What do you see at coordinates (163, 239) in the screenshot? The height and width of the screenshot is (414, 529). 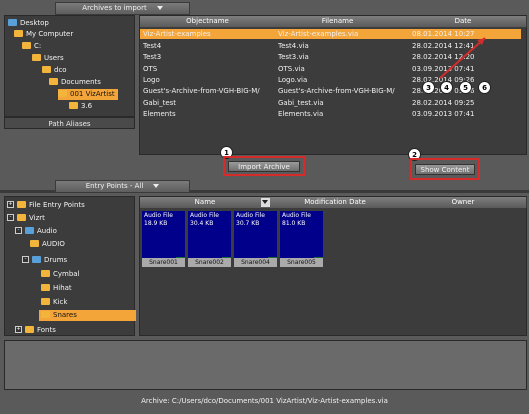 I see `audio-file-item: Audio File18.9 KB A Snare001` at bounding box center [163, 239].